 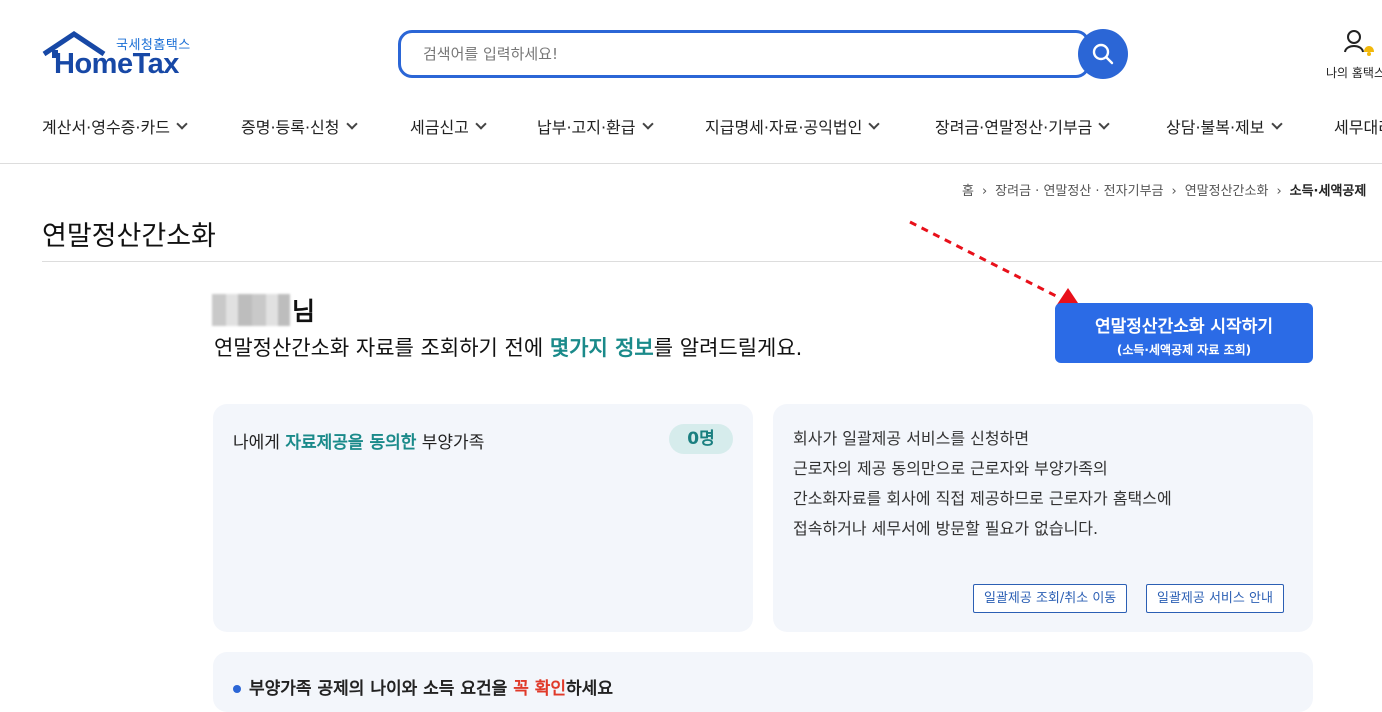 I want to click on greeting-name: 님, so click(x=263, y=310).